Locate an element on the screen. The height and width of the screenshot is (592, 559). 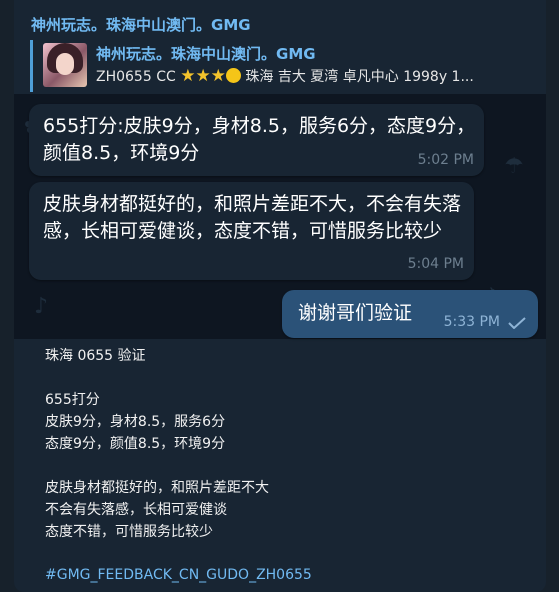
reply-avatar is located at coordinates (65, 65).